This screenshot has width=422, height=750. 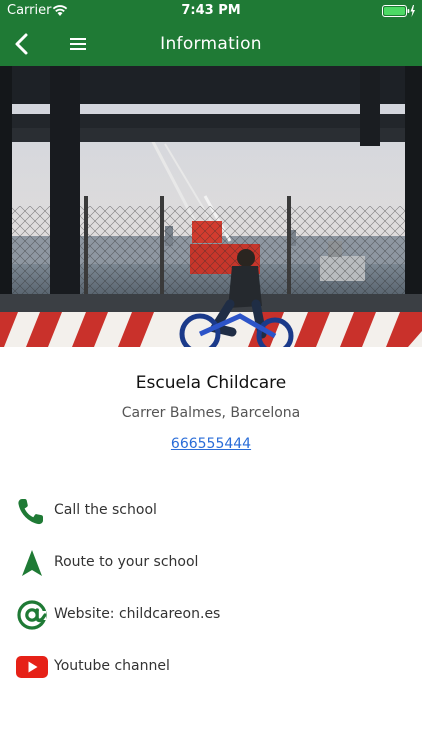 I want to click on route-school-button: Route to your school, so click(x=211, y=563).